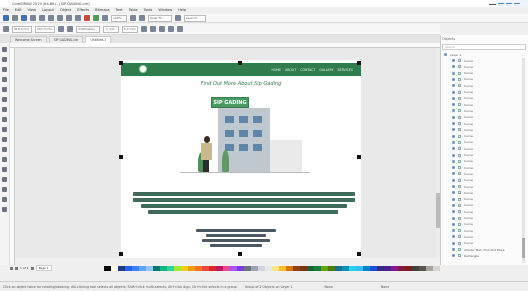  I want to click on connector-tool-icon, so click(4, 159).